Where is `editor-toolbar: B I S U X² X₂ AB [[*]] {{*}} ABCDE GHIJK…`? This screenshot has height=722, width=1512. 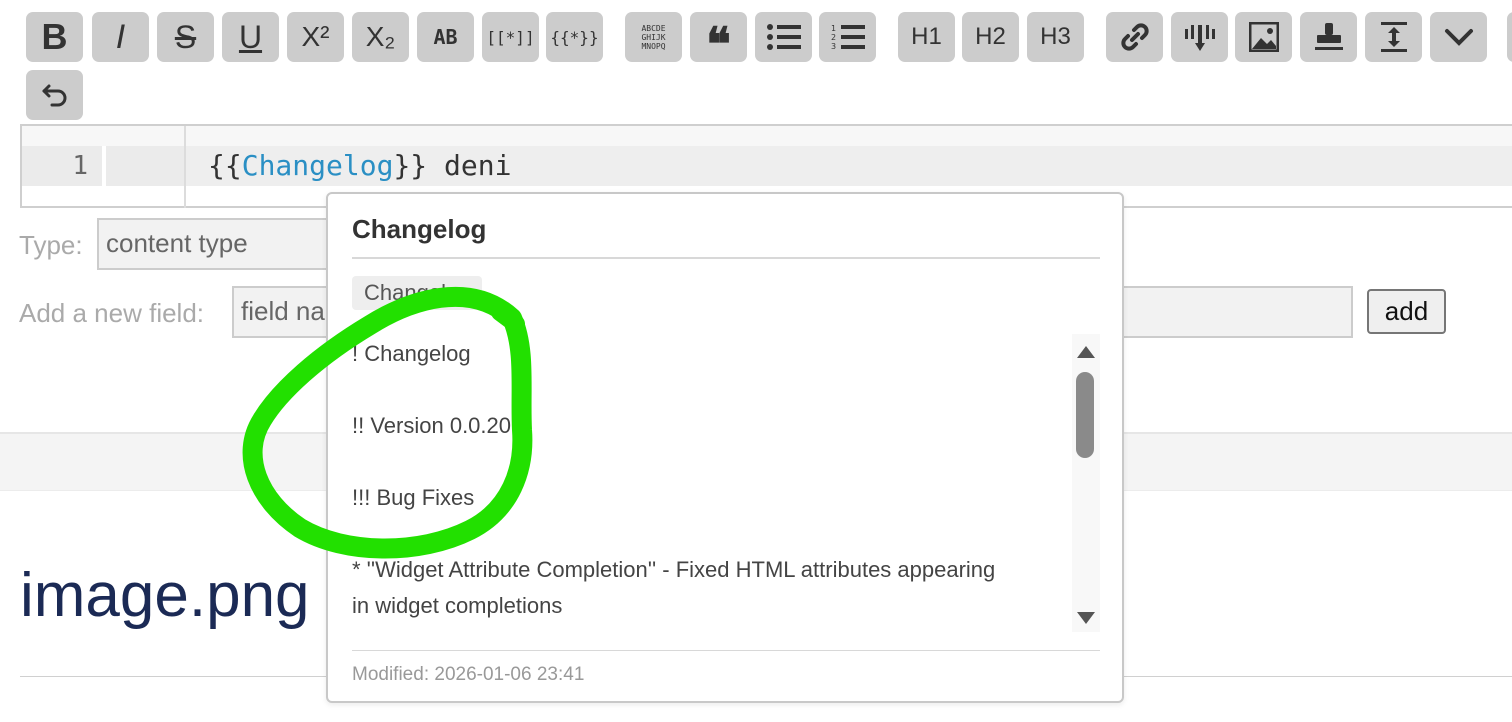
editor-toolbar: B I S U X² X₂ AB [[*]] {{*}} ABCDE GHIJK… is located at coordinates (769, 66).